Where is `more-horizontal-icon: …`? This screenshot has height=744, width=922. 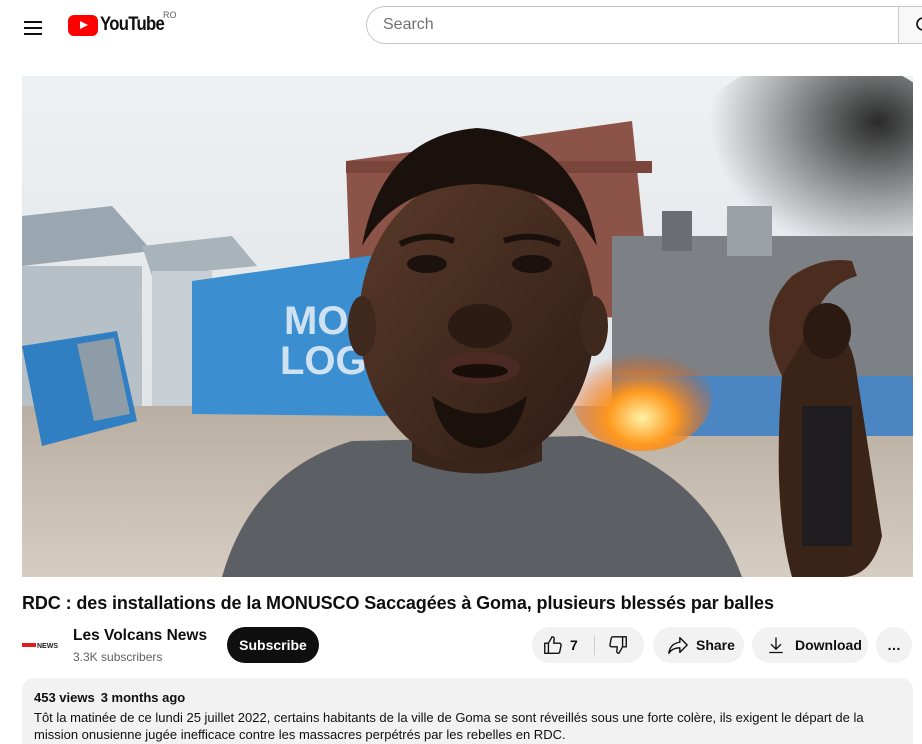
more-horizontal-icon: … is located at coordinates (894, 645).